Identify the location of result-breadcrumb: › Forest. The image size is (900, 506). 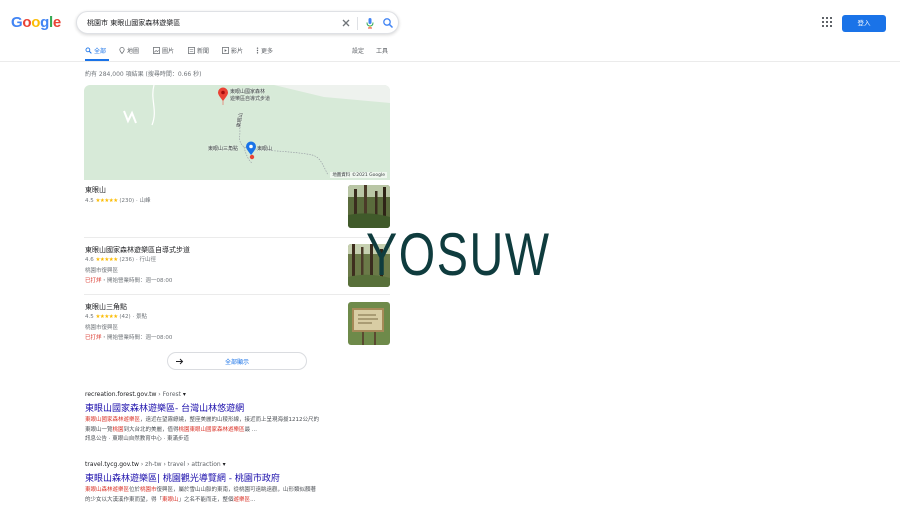
(168, 394).